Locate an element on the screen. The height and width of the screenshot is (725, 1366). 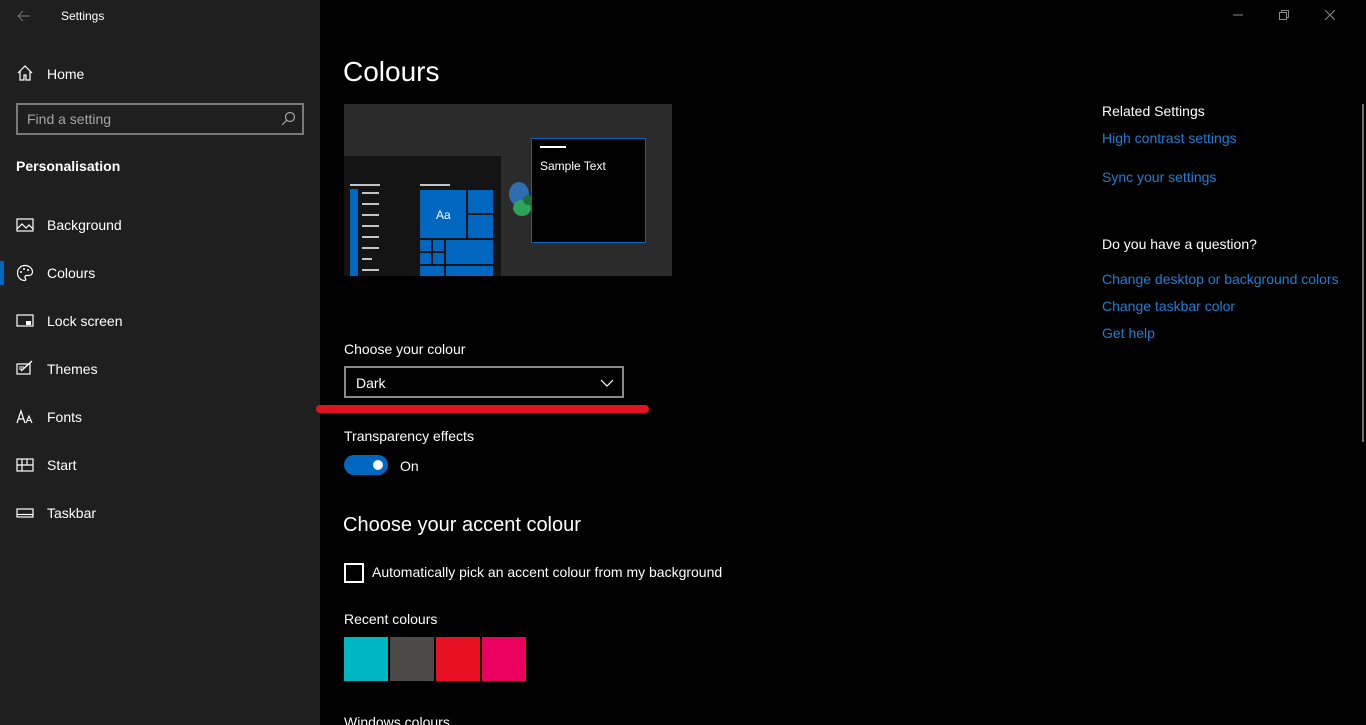
scrollbar is located at coordinates (1363, 273).